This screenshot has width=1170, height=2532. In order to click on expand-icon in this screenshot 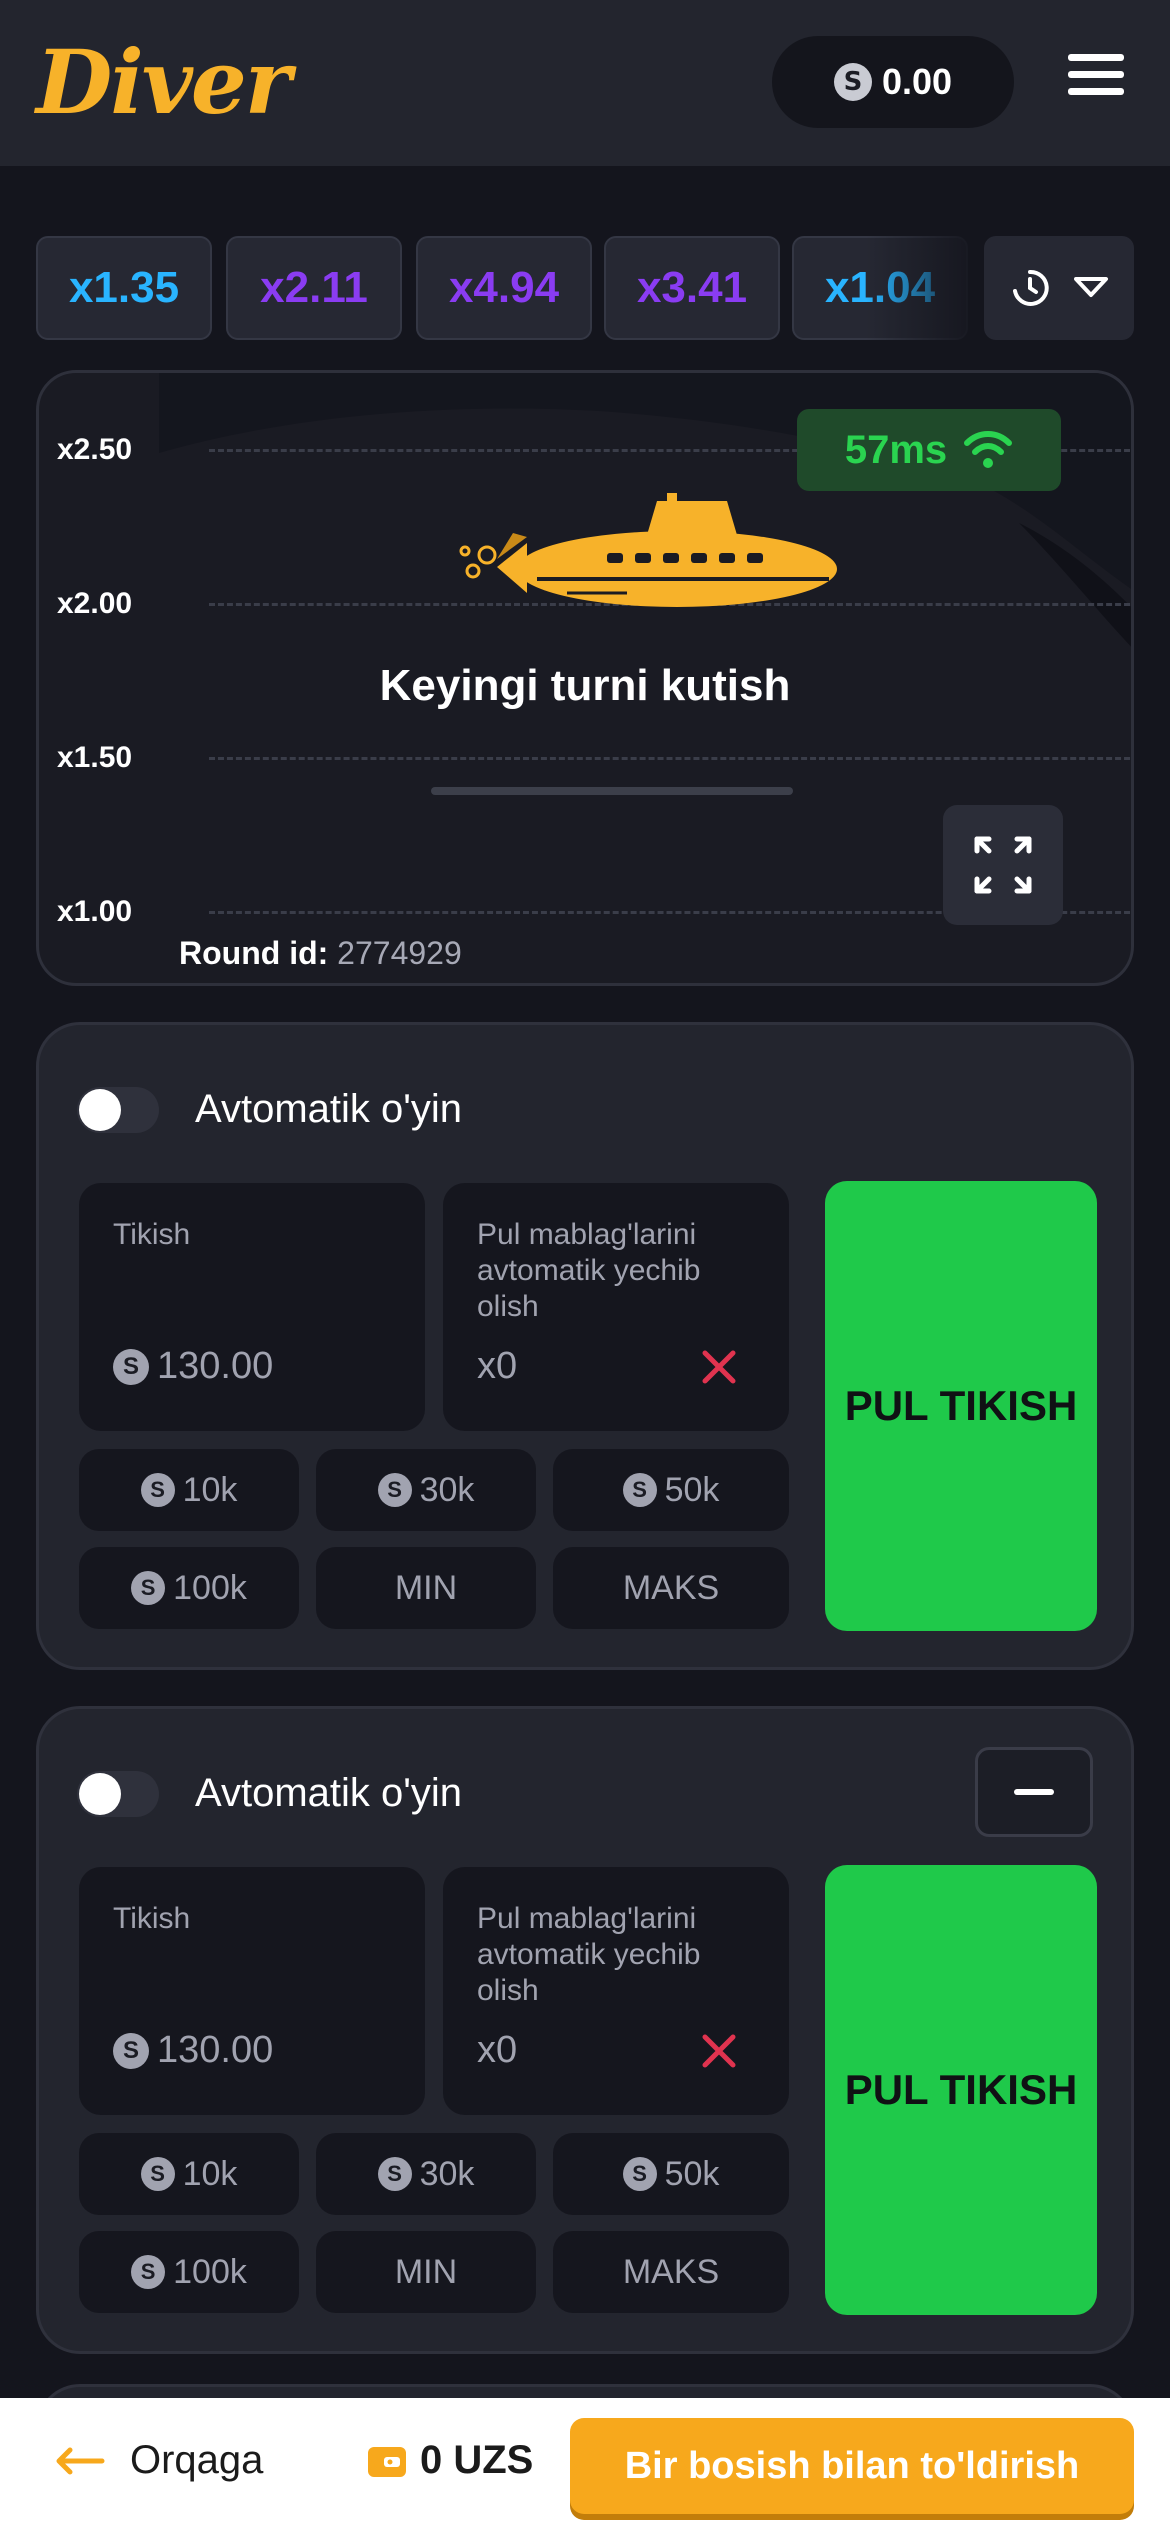, I will do `click(1003, 865)`.